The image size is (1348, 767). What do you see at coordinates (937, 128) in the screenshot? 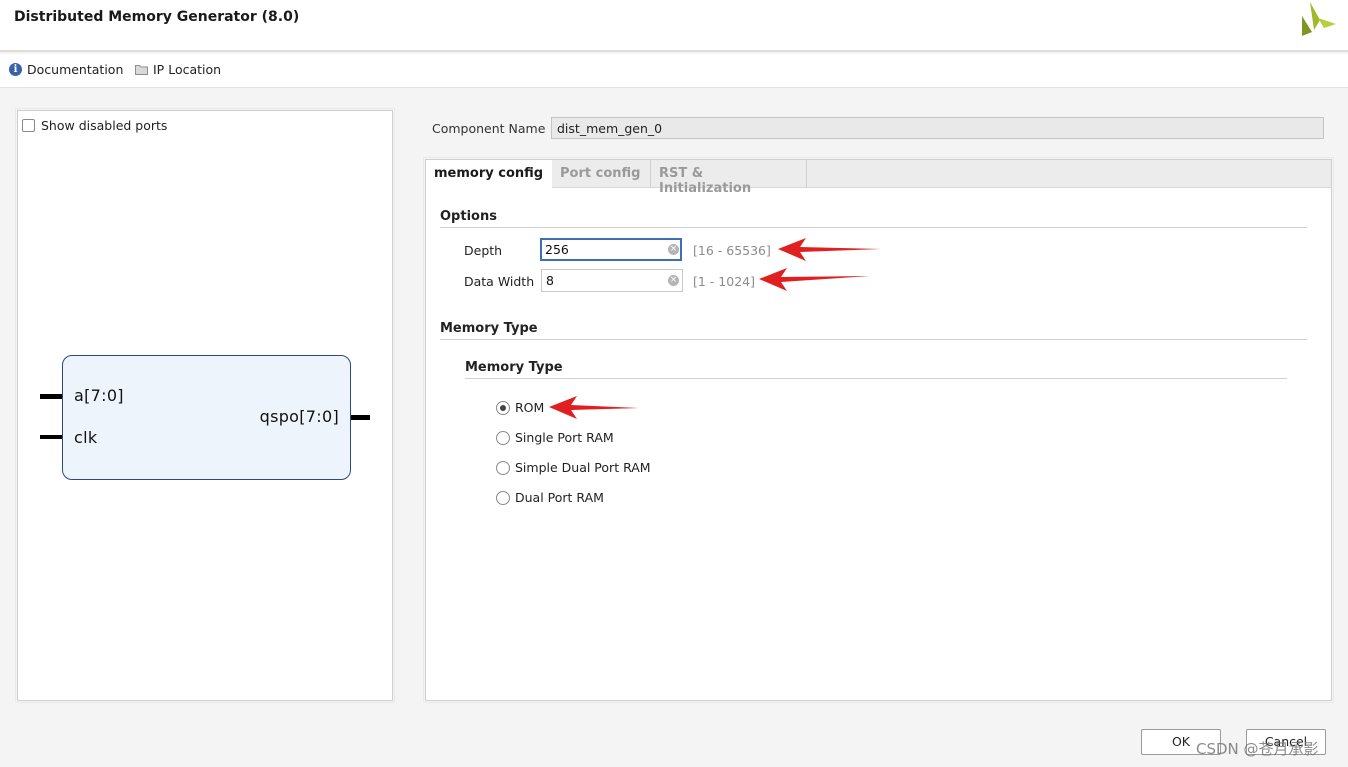
I see `component-name-field: dist_mem_gen_0` at bounding box center [937, 128].